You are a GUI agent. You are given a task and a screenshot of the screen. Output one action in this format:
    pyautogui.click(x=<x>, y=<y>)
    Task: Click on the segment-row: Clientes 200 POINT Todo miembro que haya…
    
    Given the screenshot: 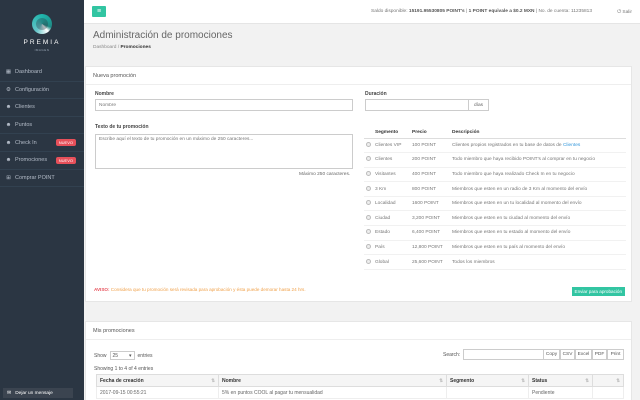 What is the action you would take?
    pyautogui.click(x=495, y=160)
    